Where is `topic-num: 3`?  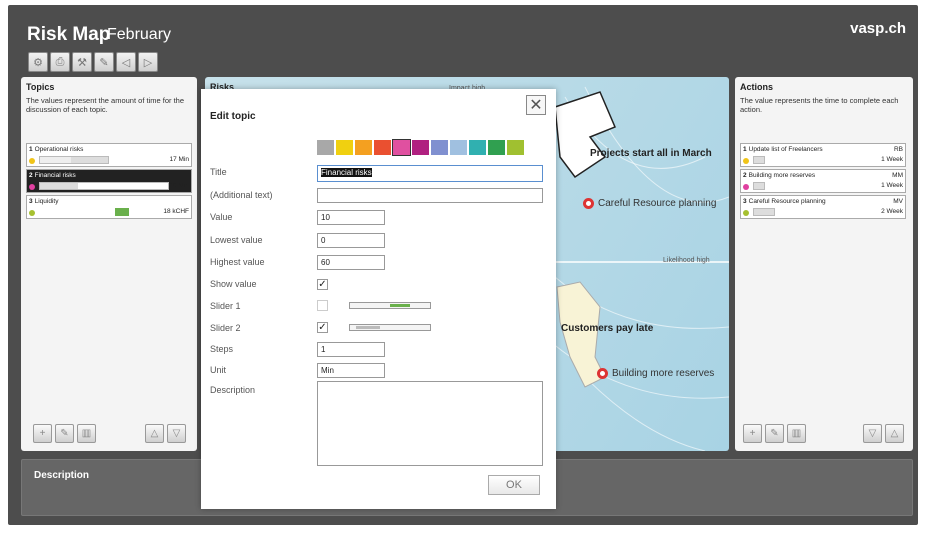 topic-num: 3 is located at coordinates (31, 201).